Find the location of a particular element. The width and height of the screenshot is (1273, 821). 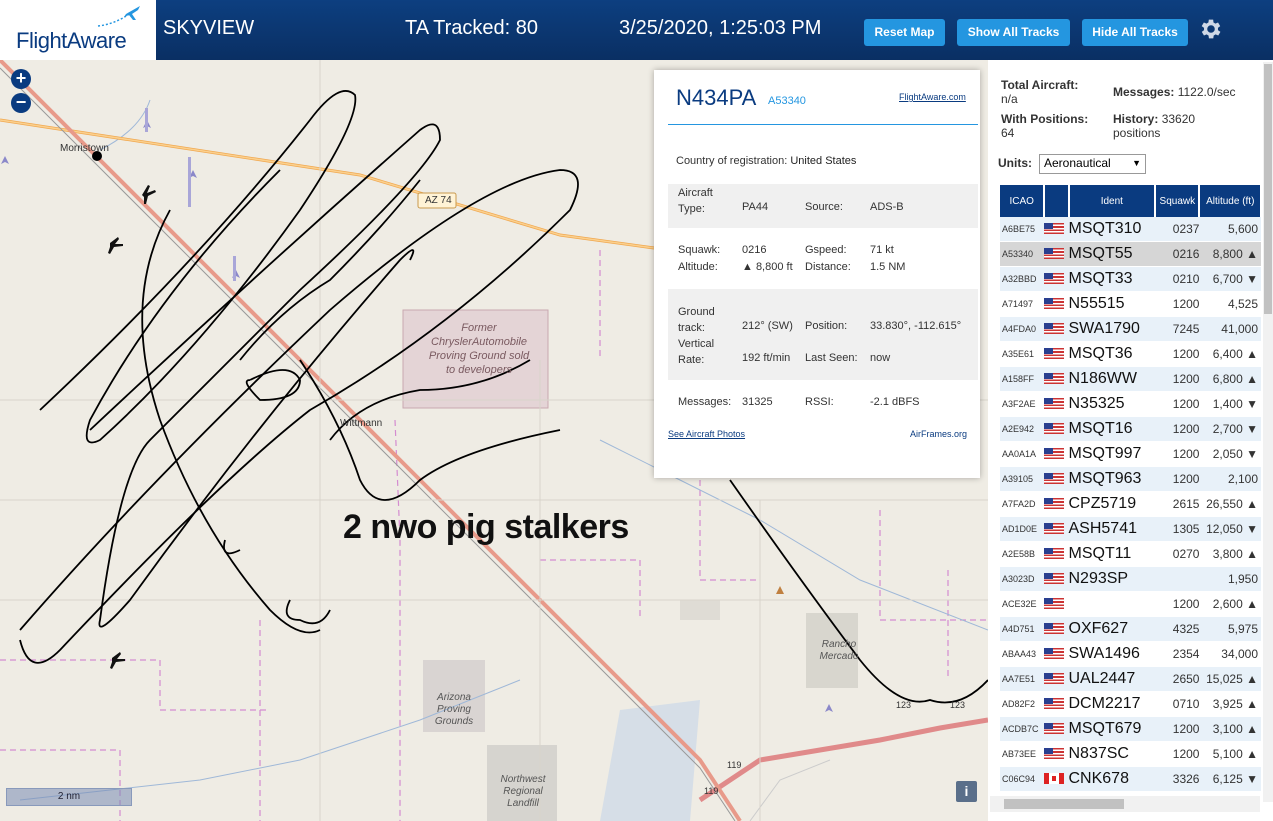

zoom-in-button: + is located at coordinates (21, 79).